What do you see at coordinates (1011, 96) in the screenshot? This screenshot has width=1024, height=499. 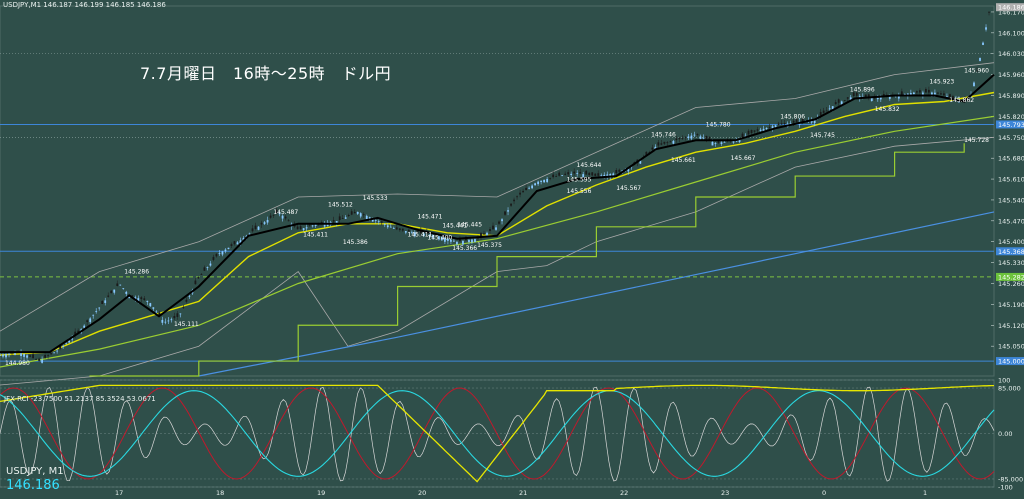 I see `price-tick-label: 145.890` at bounding box center [1011, 96].